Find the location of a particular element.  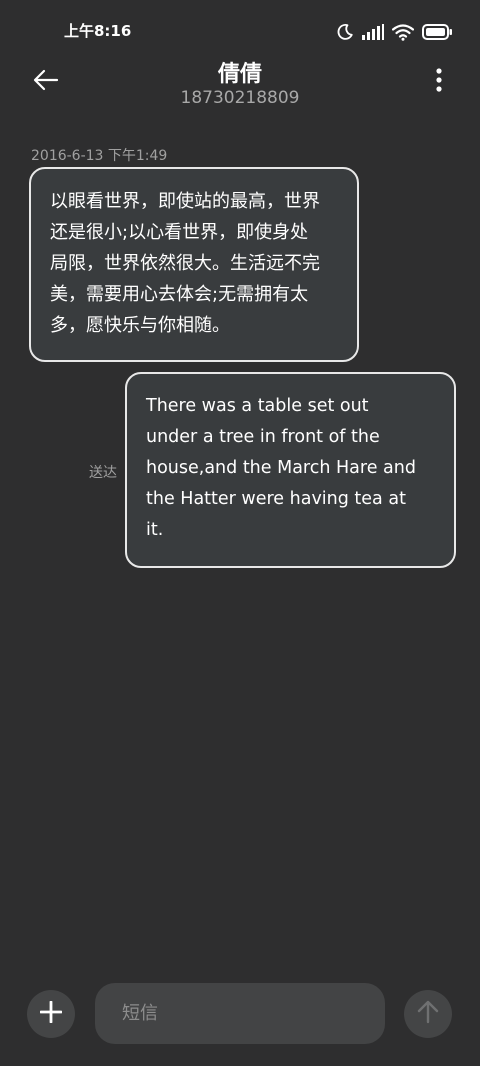

contact-name: 倩倩 is located at coordinates (239, 74).